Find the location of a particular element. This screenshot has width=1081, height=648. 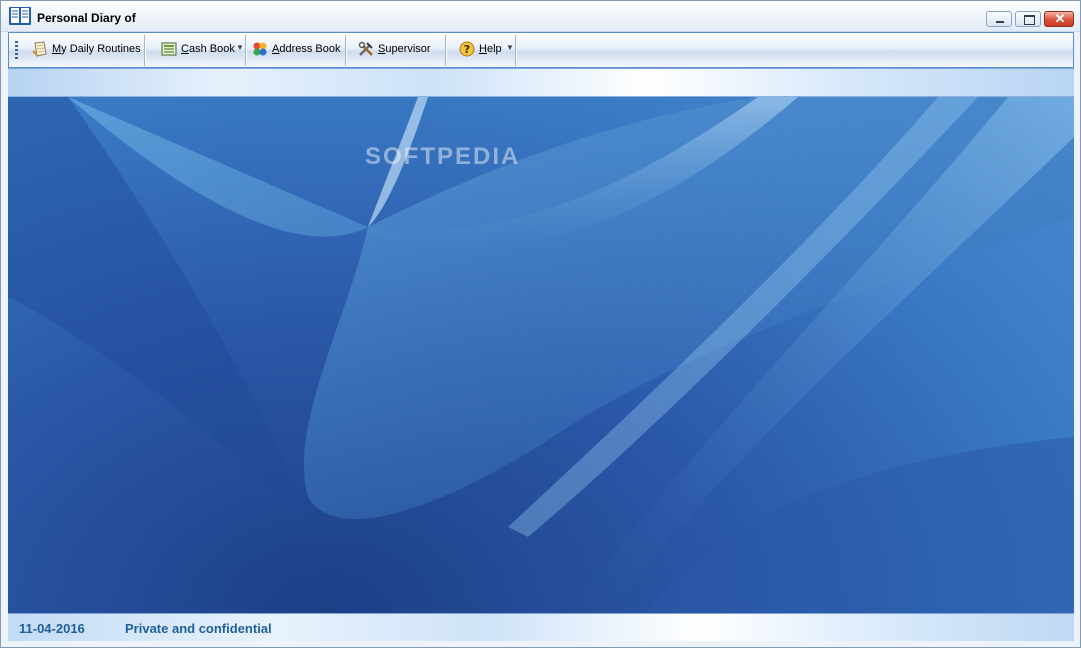

restore-button is located at coordinates (1028, 19).